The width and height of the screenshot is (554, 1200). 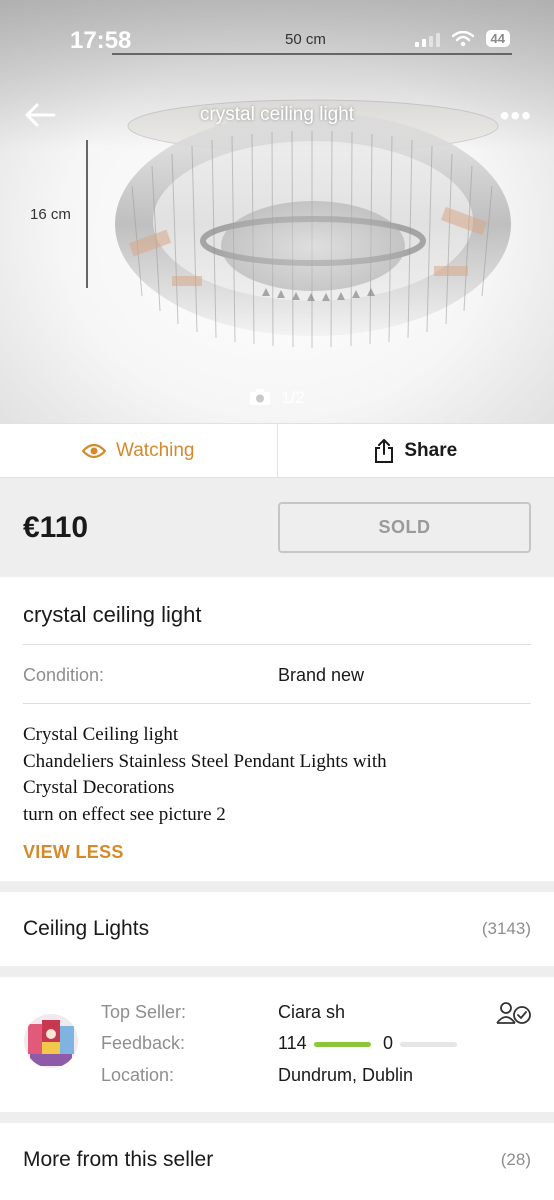 What do you see at coordinates (292, 1043) in the screenshot?
I see `feedback-positive: 114` at bounding box center [292, 1043].